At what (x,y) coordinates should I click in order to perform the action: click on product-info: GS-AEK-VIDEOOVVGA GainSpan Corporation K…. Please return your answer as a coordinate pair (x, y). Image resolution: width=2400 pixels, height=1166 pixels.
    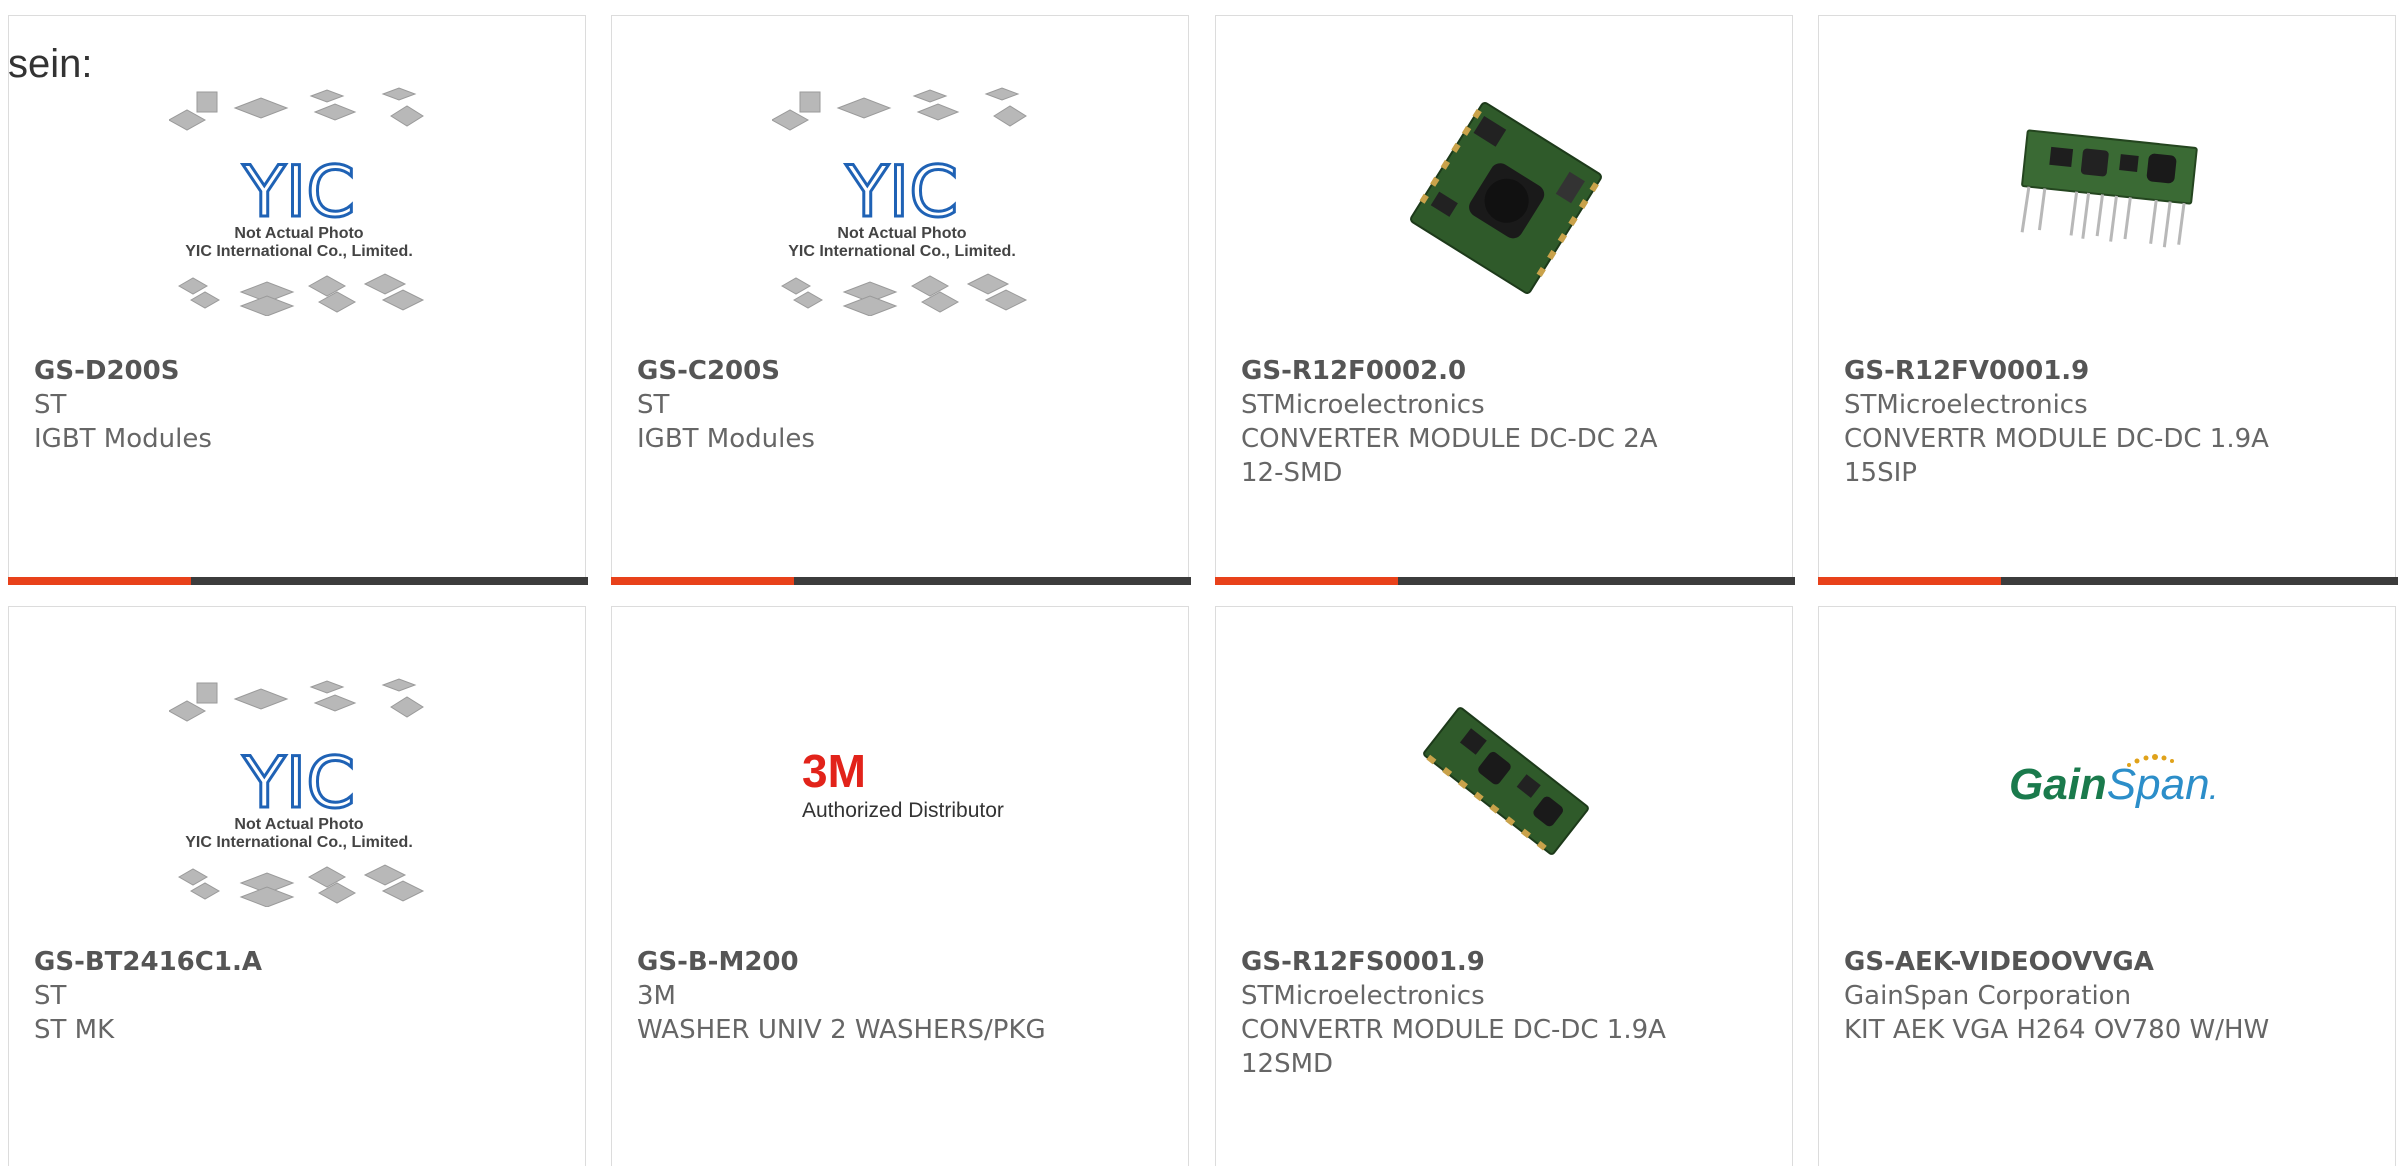
    Looking at the image, I should click on (2056, 996).